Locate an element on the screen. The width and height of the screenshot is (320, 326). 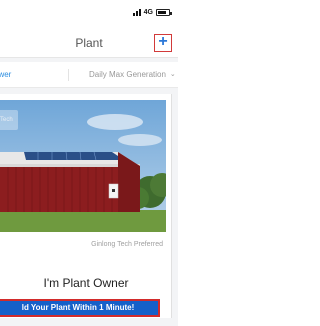
filter-bar: ower Daily Max Generation ⌄ is located at coordinates (89, 75).